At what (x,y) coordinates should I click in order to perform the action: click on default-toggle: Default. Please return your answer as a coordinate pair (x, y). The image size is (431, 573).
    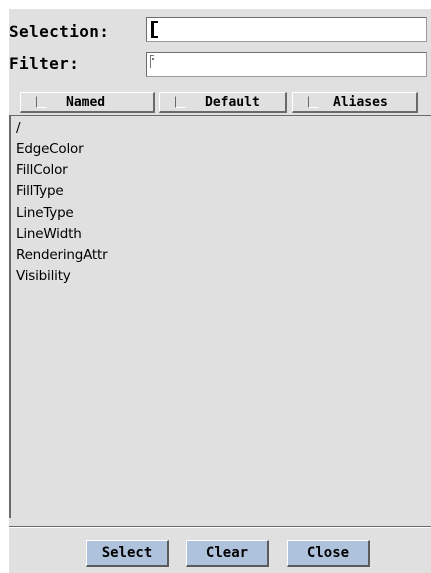
    Looking at the image, I should click on (223, 102).